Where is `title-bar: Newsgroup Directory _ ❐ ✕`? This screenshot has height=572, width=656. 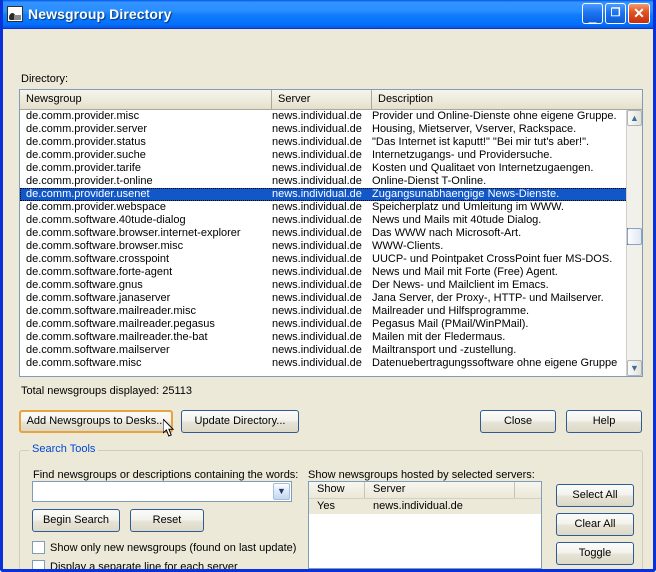
title-bar: Newsgroup Directory _ ❐ ✕ is located at coordinates (328, 14).